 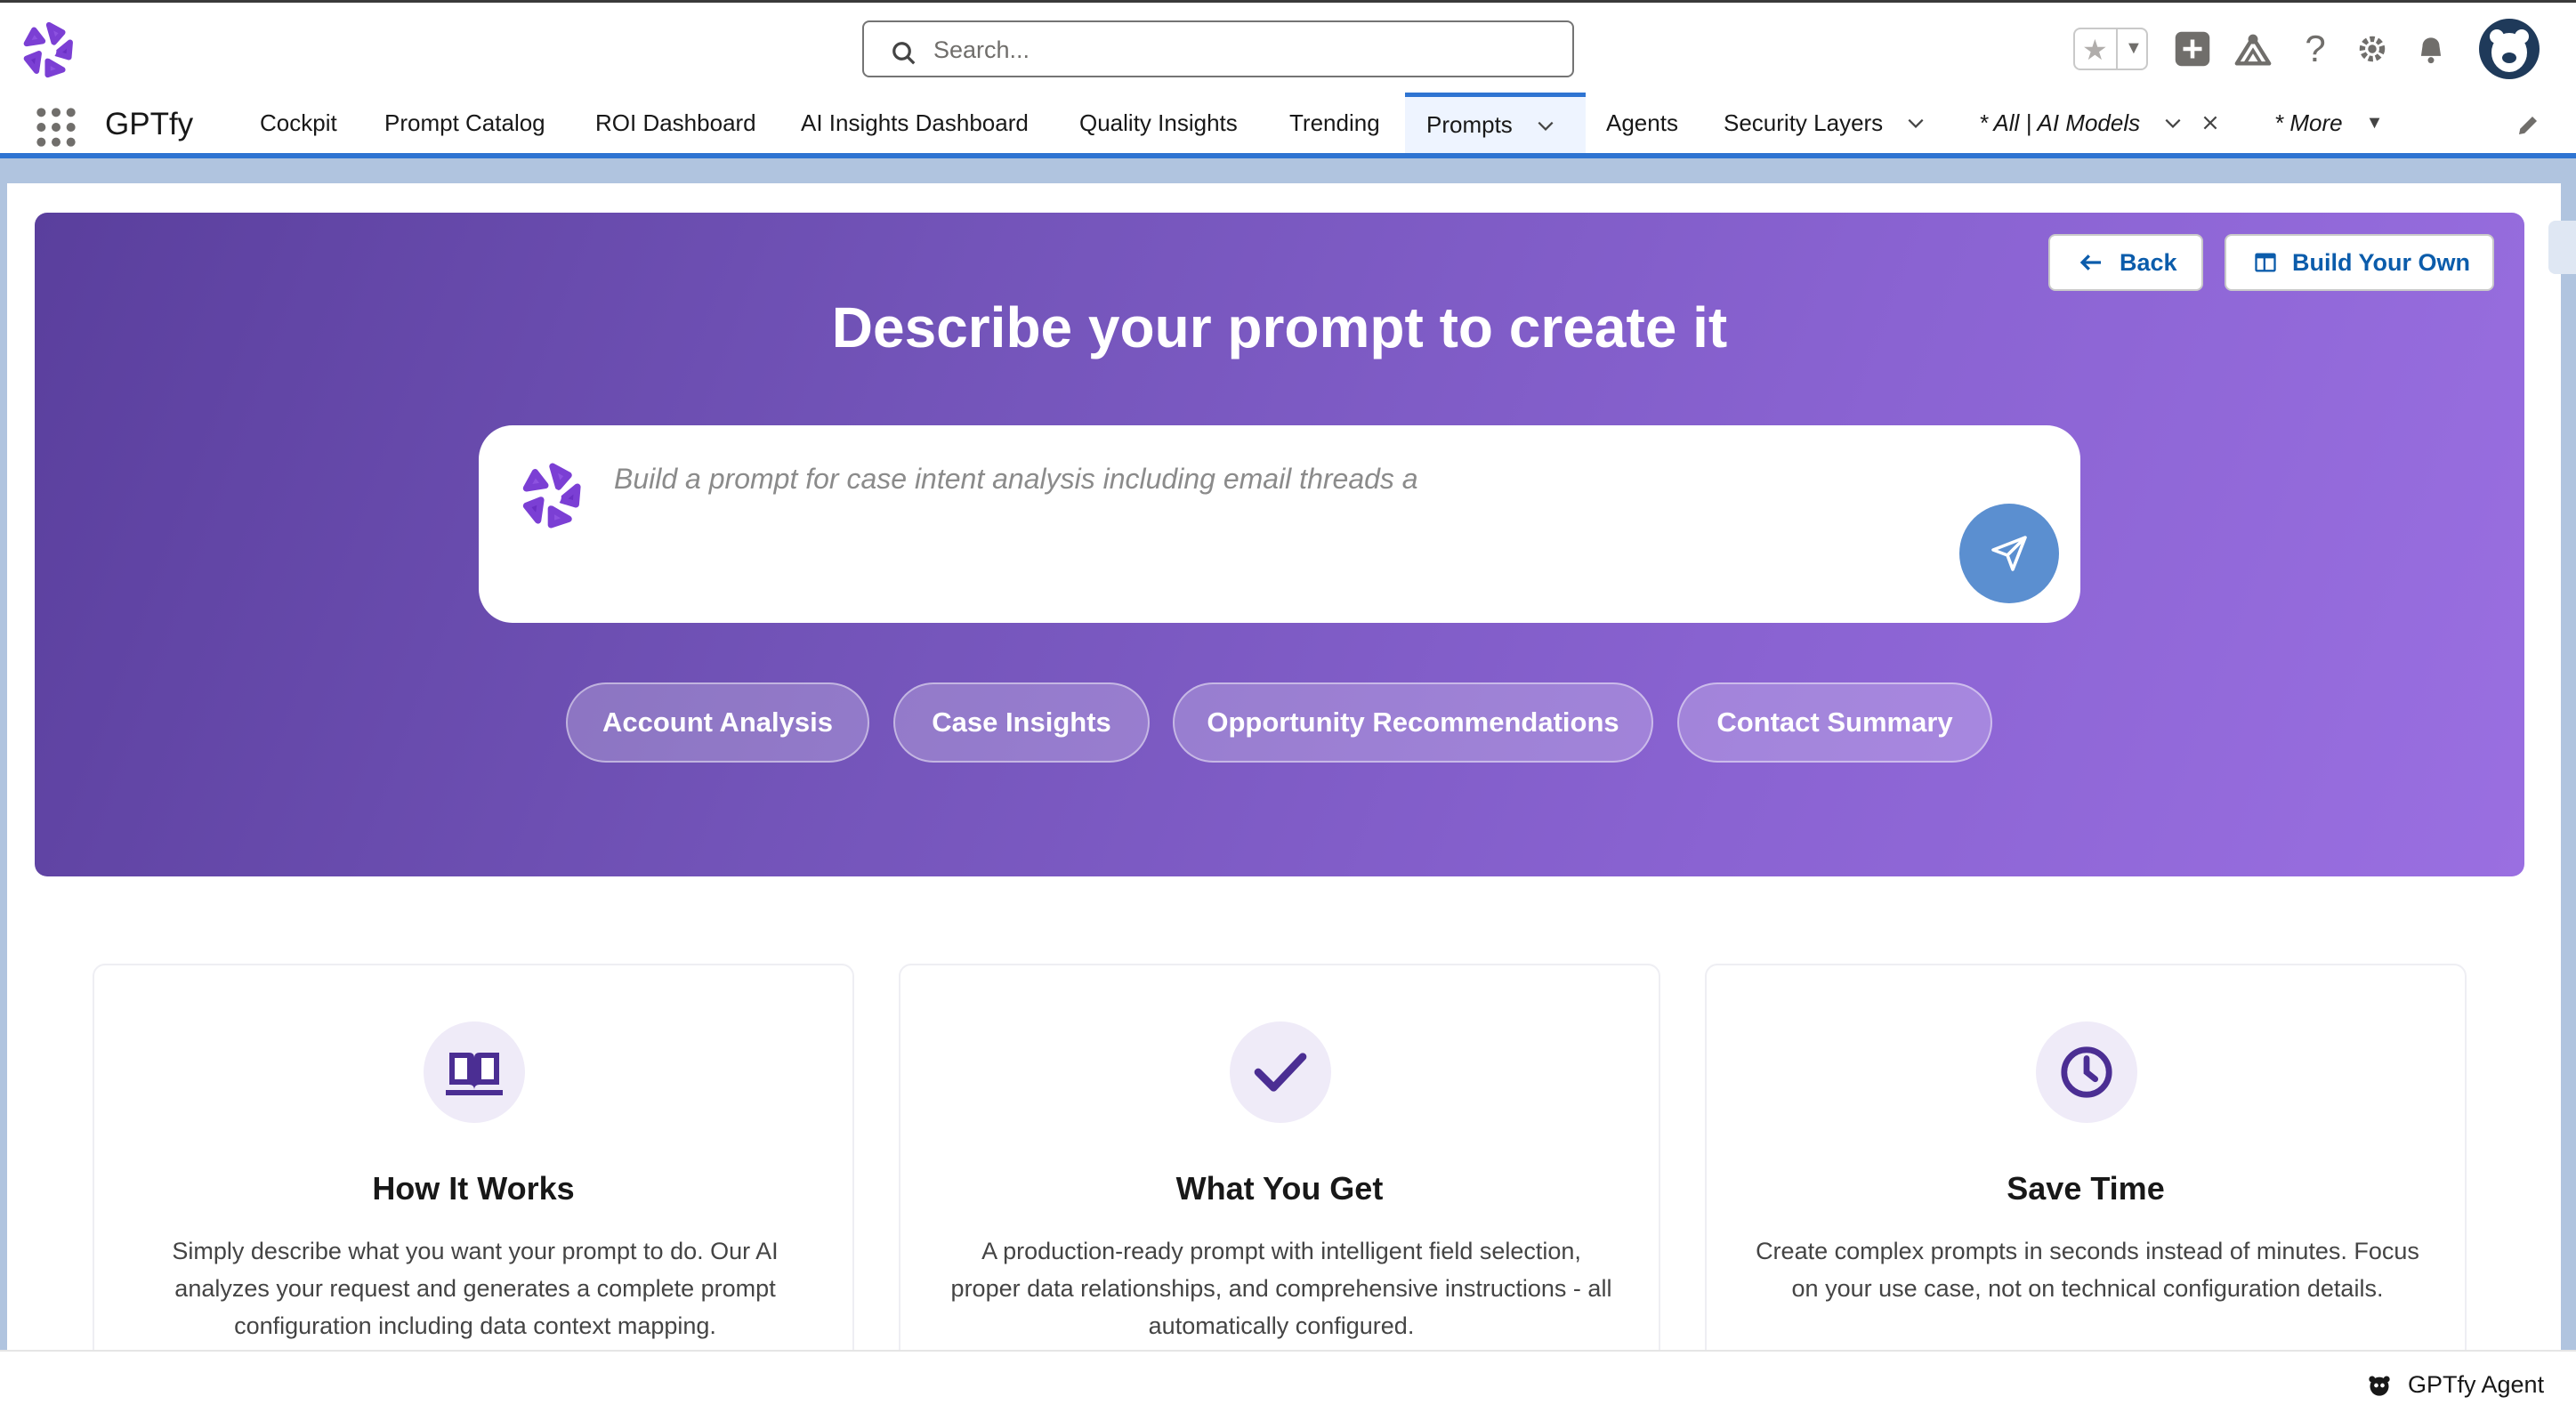 What do you see at coordinates (2134, 48) in the screenshot?
I see `dropdown-icon: ▼` at bounding box center [2134, 48].